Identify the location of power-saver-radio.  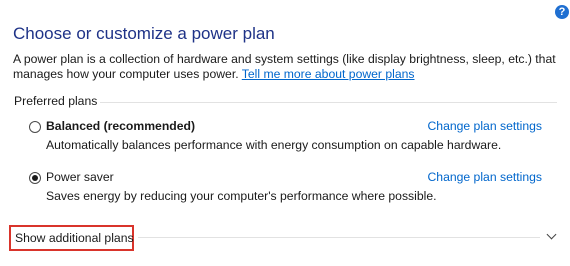
(35, 178).